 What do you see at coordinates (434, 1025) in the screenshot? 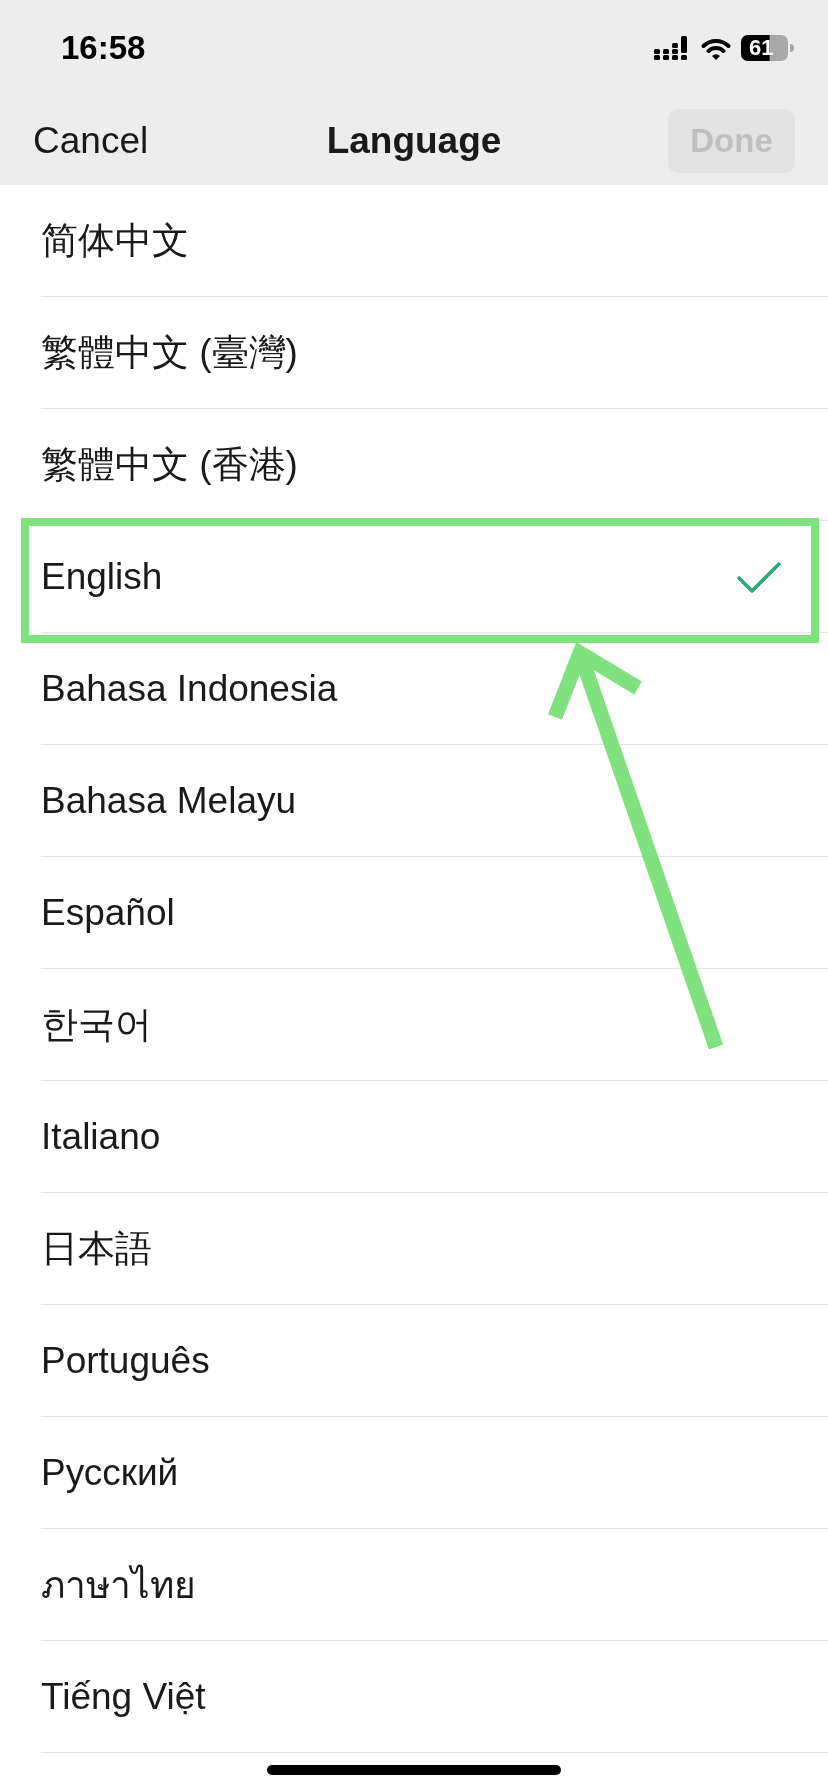
I see `language-option: 한국어` at bounding box center [434, 1025].